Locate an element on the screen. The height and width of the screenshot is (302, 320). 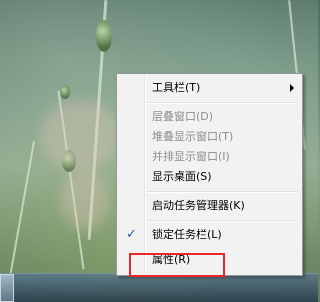
taskbar-button is located at coordinates (7, 288).